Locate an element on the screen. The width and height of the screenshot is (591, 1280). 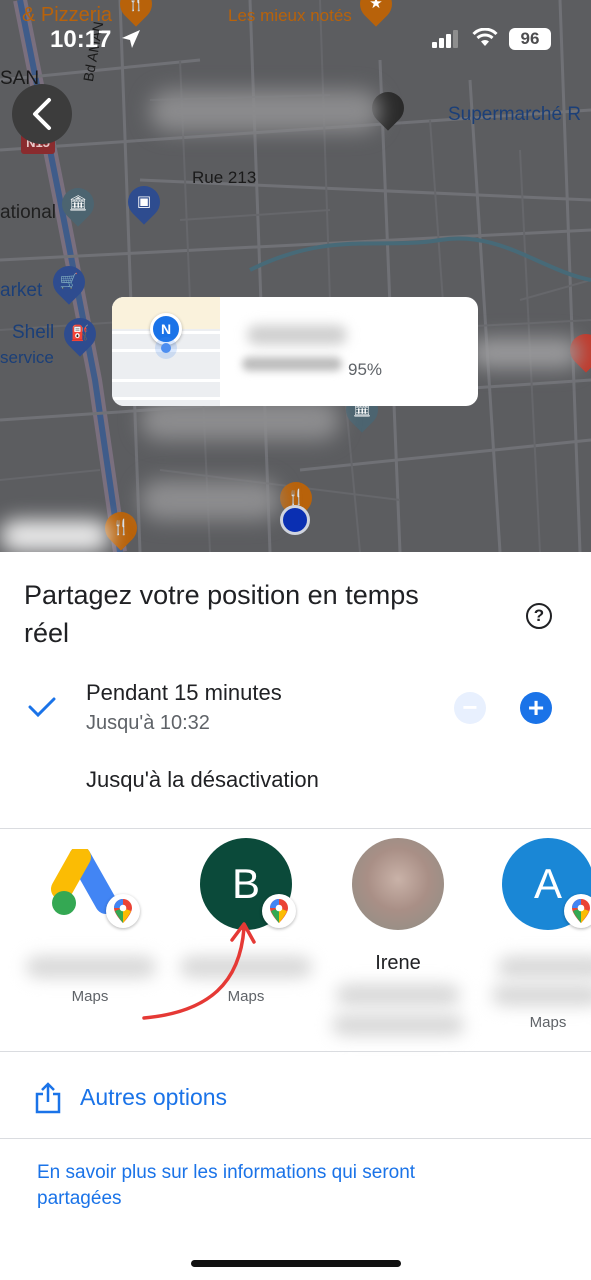
chevron-left-icon is located at coordinates (42, 114).